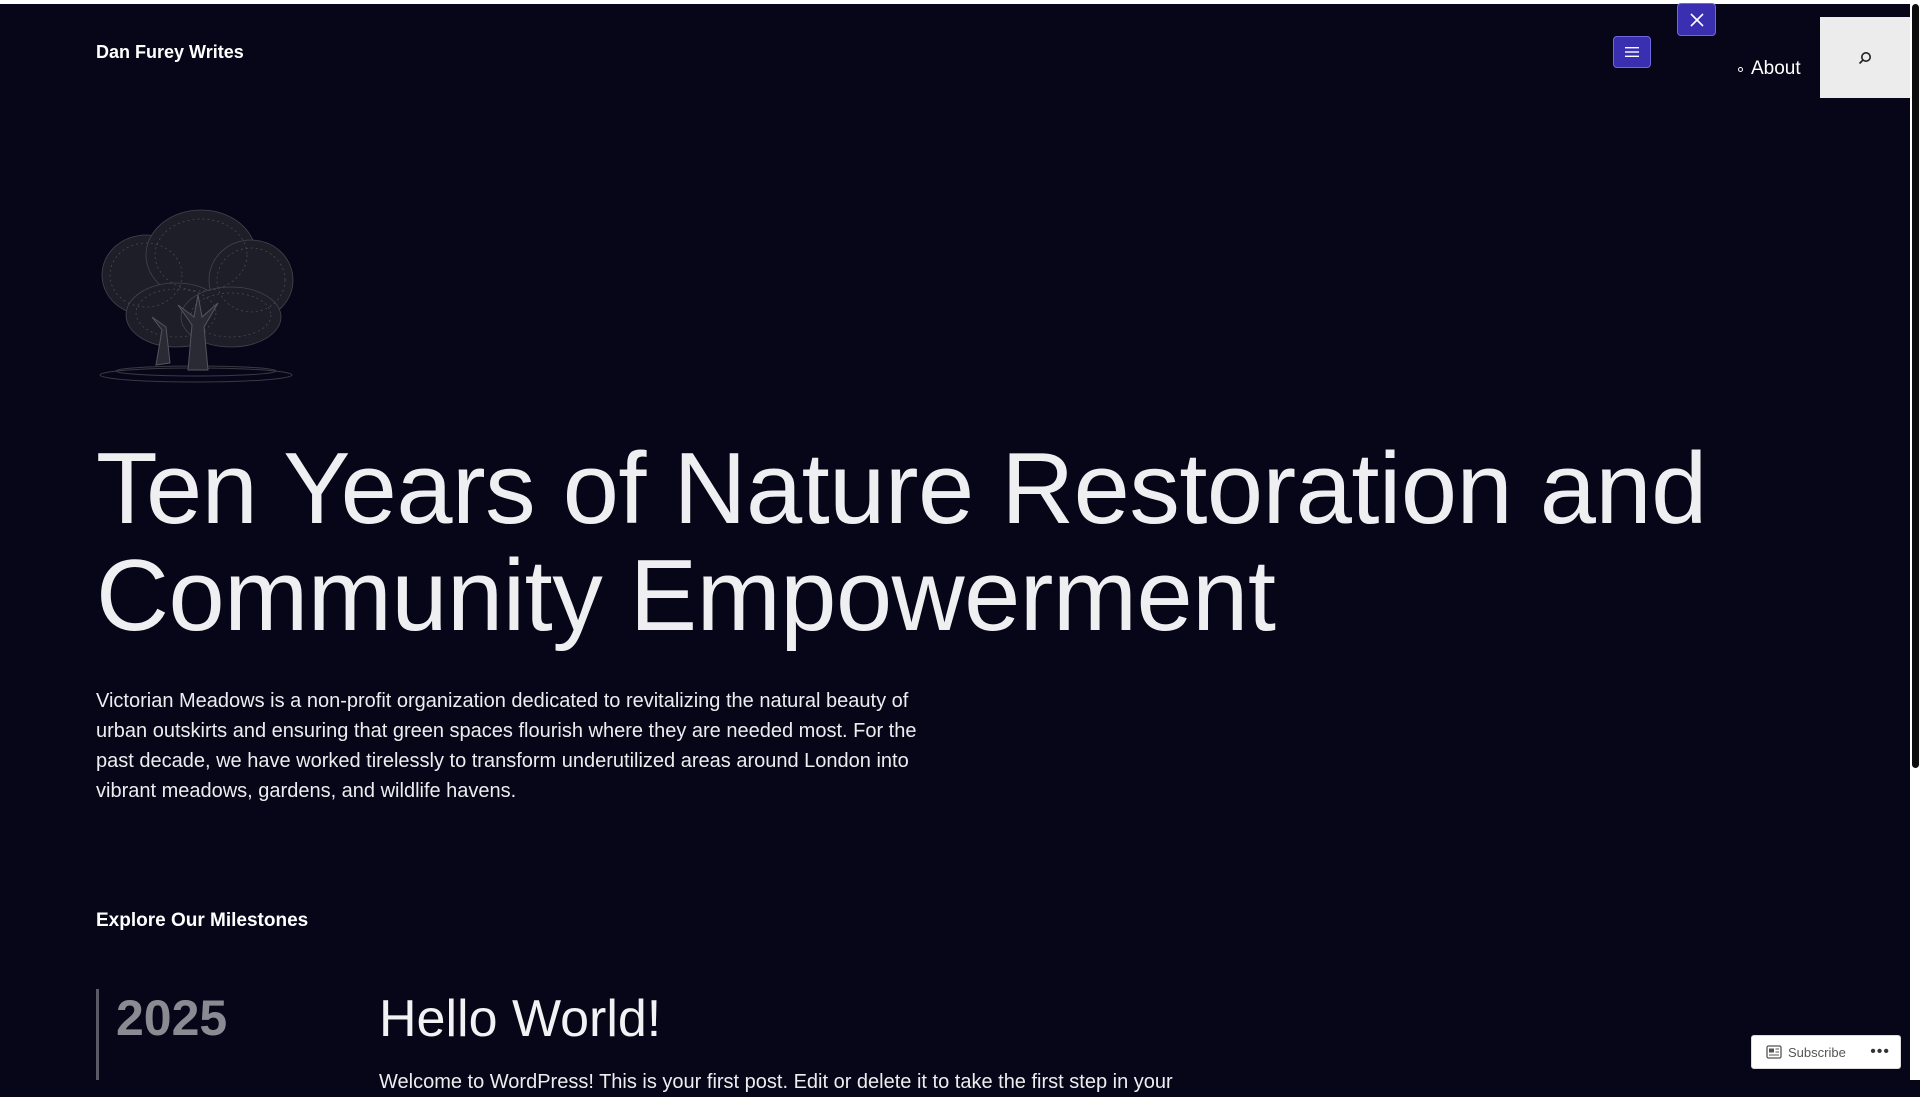 This screenshot has height=1097, width=1920. I want to click on top-border, so click(955, 2).